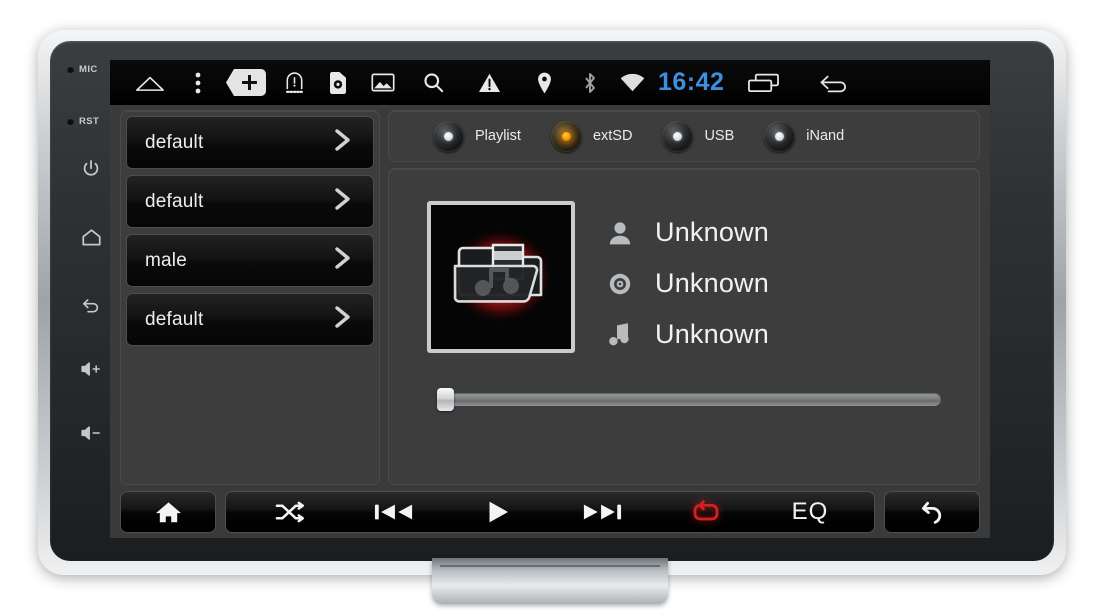 This screenshot has height=615, width=1100. Describe the element at coordinates (712, 283) in the screenshot. I see `album-name: Unknown` at that location.